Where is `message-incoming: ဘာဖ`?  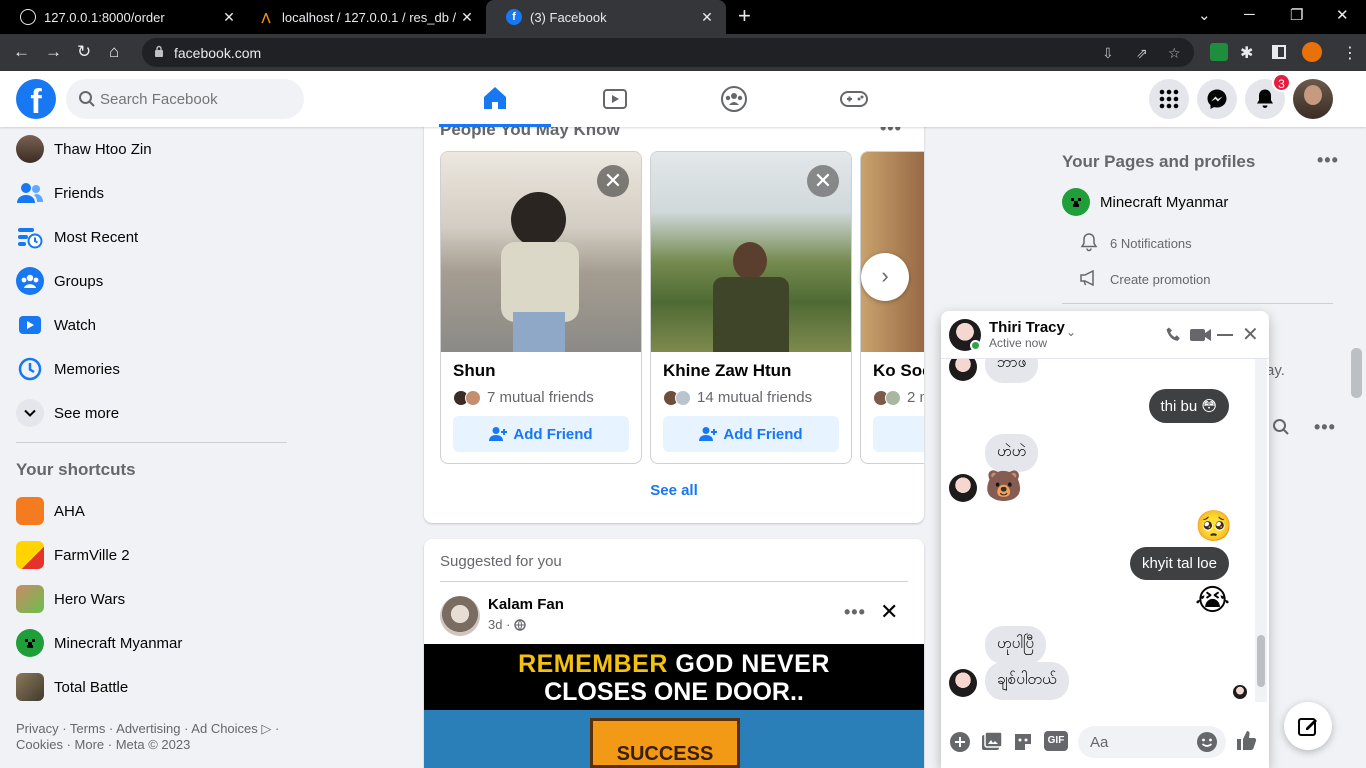
message-incoming: ဘာဖ is located at coordinates (1012, 371).